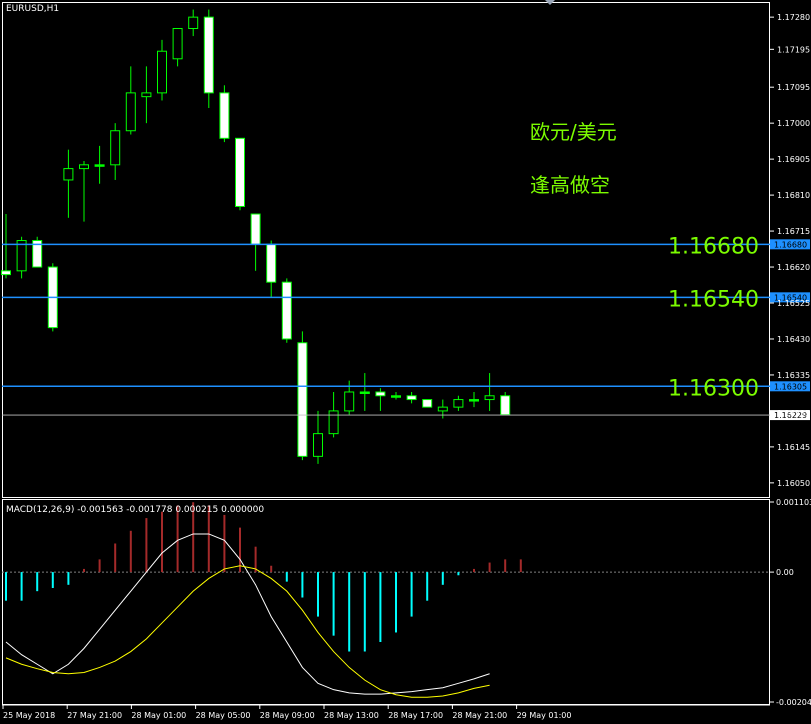 This screenshot has height=724, width=811. What do you see at coordinates (94, 715) in the screenshot?
I see `time-tick-label: 27 May 21:00` at bounding box center [94, 715].